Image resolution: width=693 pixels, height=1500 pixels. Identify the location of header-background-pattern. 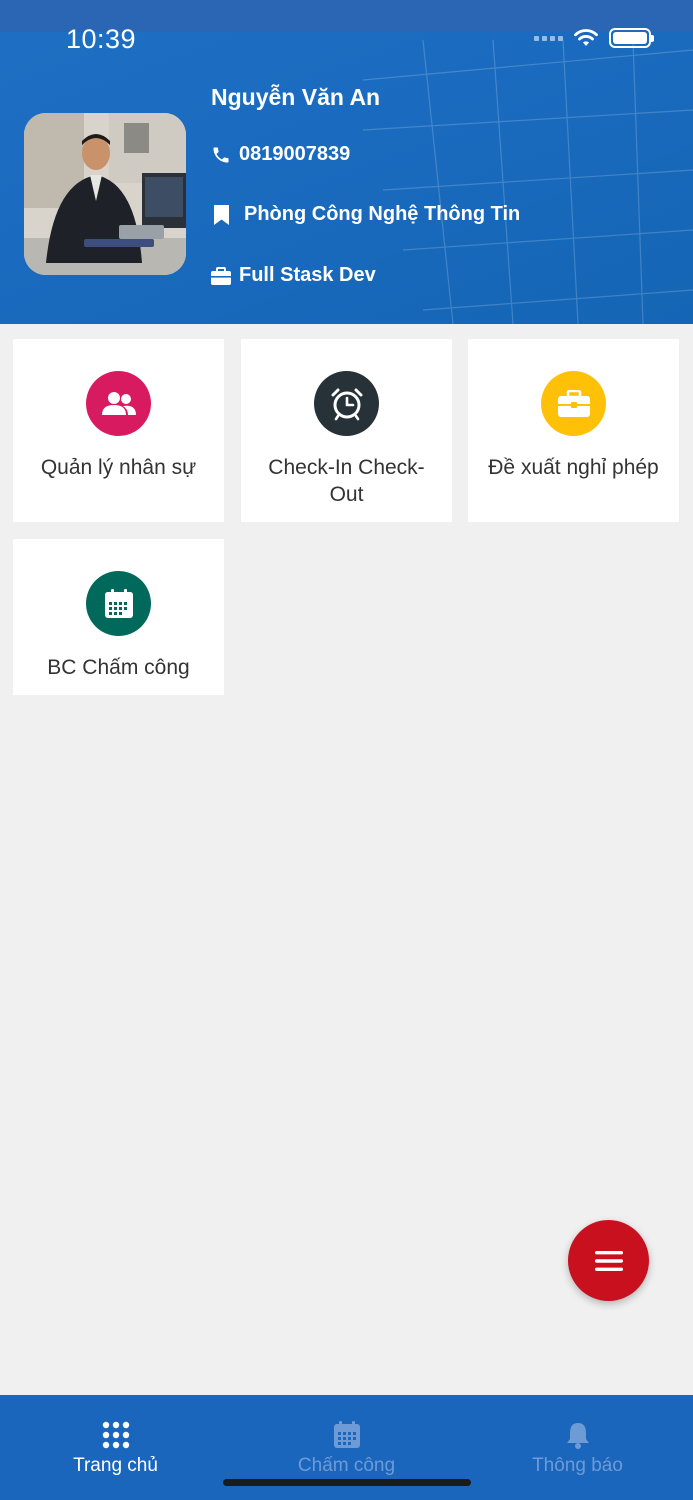
(528, 182).